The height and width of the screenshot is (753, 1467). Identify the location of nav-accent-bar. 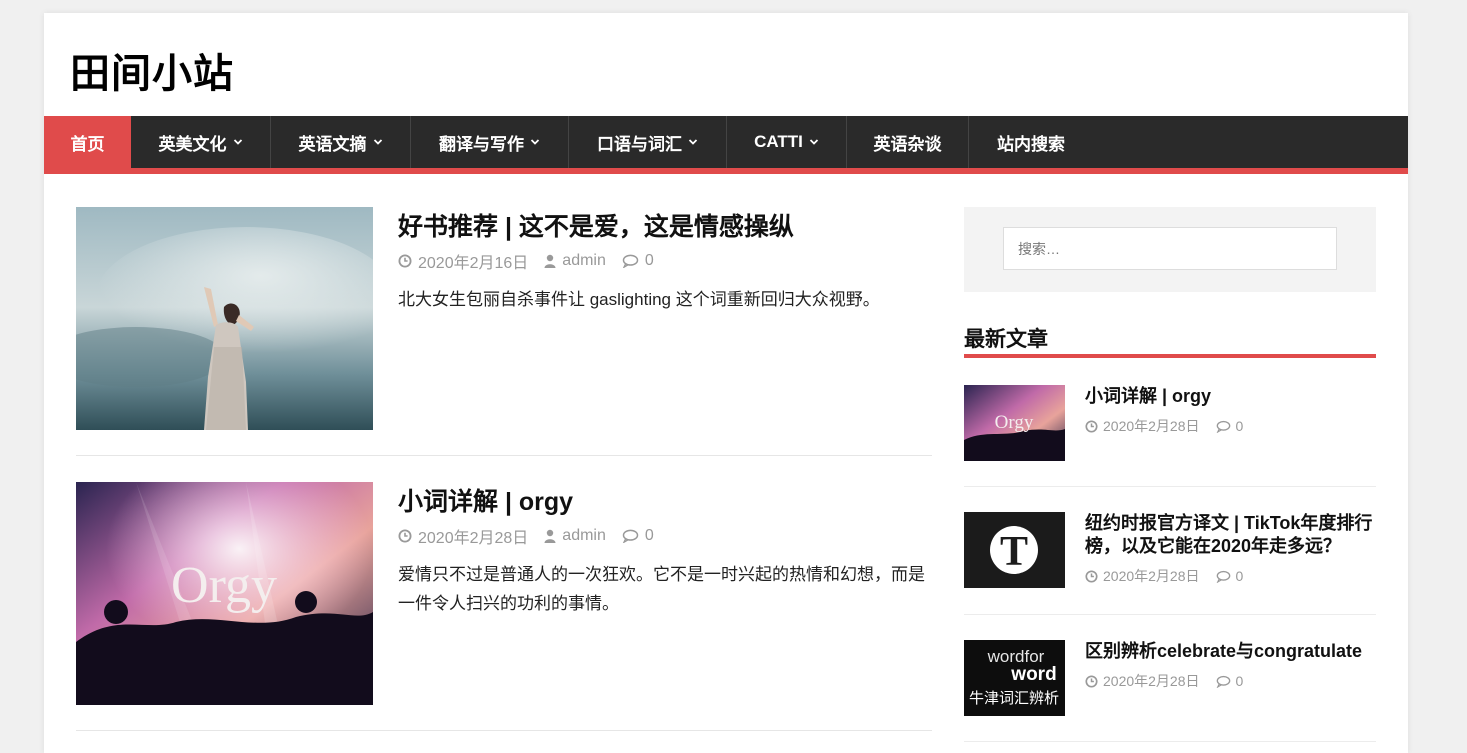
(726, 171).